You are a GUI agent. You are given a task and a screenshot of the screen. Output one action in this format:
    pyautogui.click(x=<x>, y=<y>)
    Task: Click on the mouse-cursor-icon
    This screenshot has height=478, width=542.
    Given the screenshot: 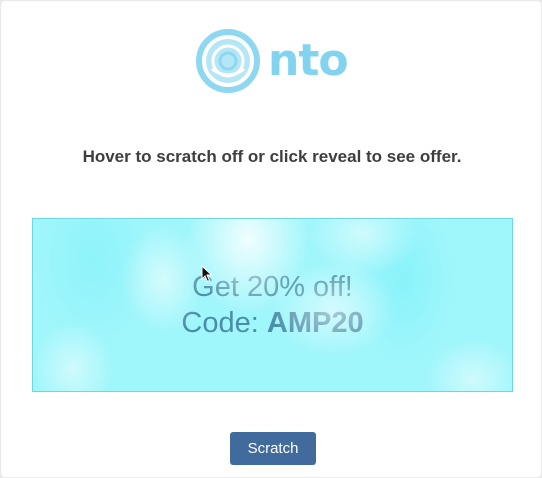 What is the action you would take?
    pyautogui.click(x=207, y=274)
    